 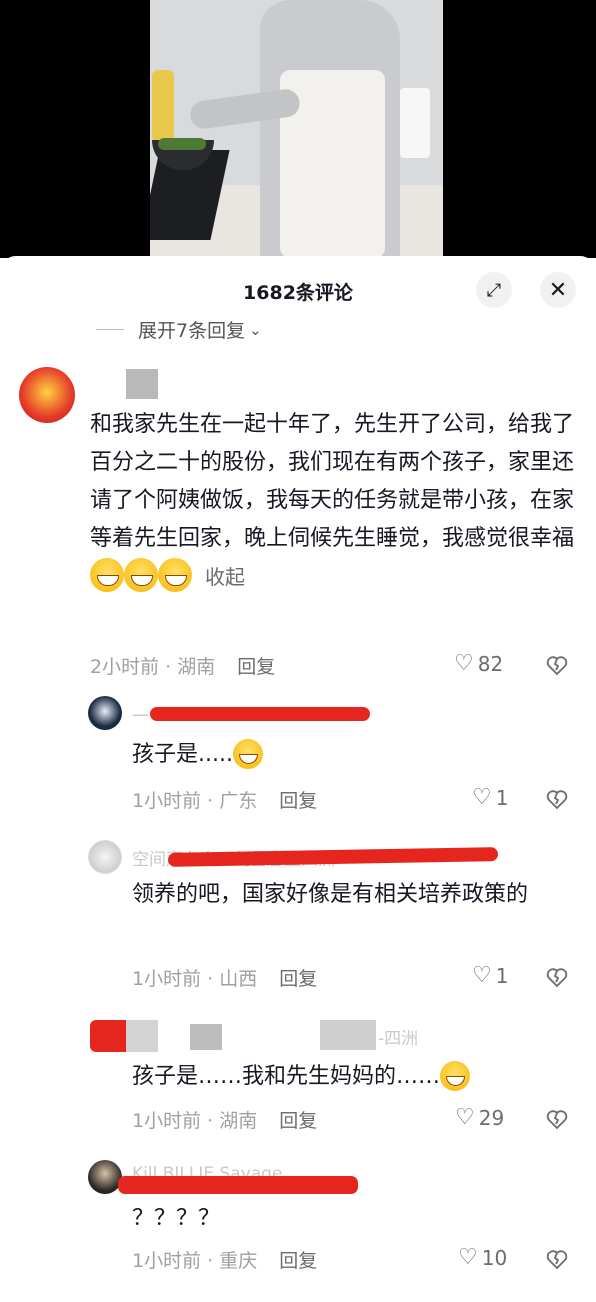 What do you see at coordinates (176, 1218) in the screenshot?
I see `reply-text: ？？？？` at bounding box center [176, 1218].